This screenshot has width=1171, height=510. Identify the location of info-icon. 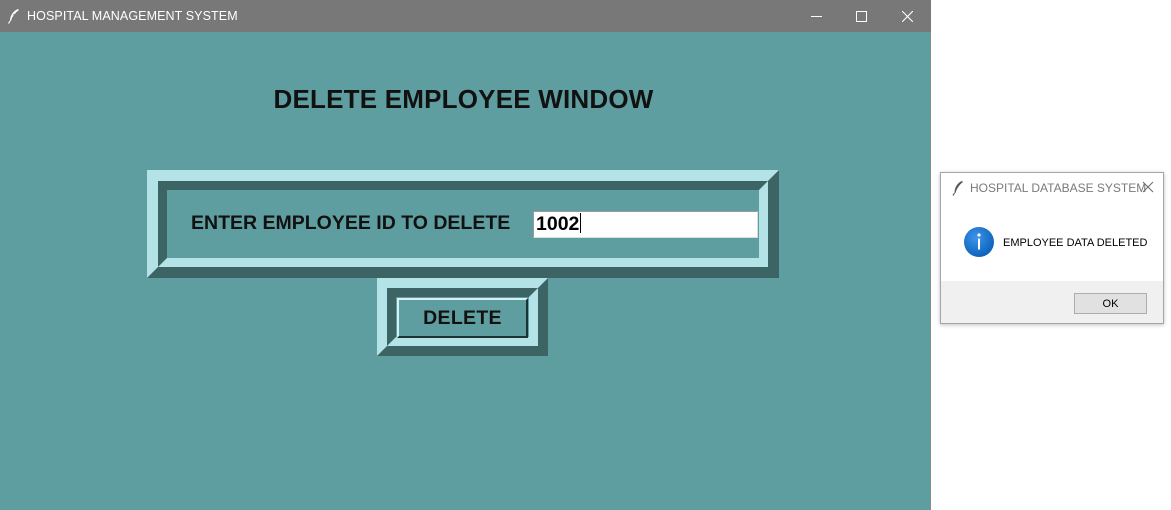
(979, 242).